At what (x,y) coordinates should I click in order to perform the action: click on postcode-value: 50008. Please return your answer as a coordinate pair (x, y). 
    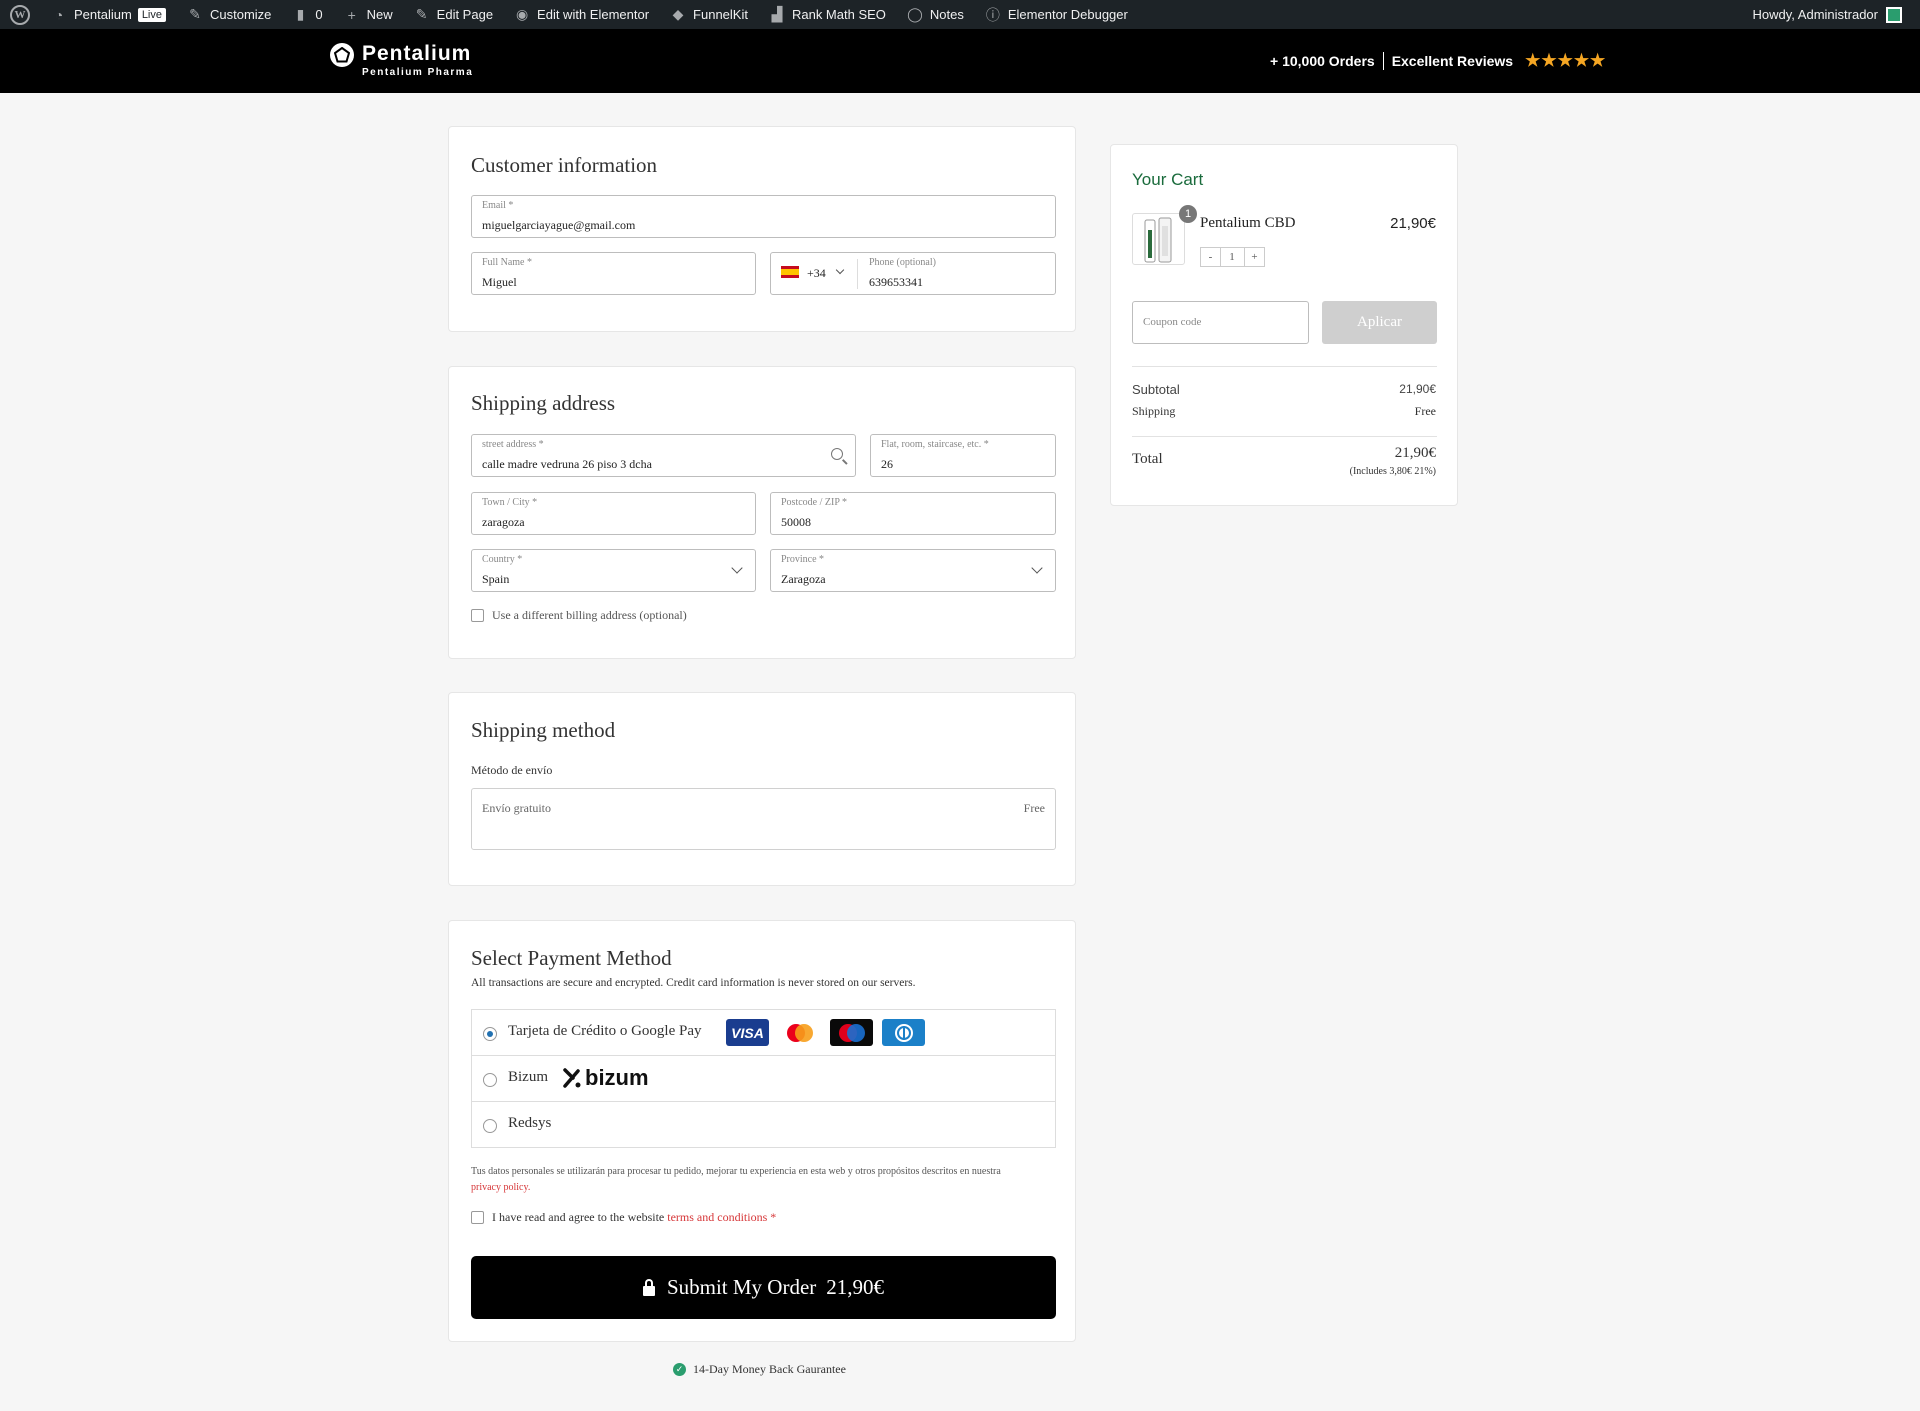
    Looking at the image, I should click on (796, 522).